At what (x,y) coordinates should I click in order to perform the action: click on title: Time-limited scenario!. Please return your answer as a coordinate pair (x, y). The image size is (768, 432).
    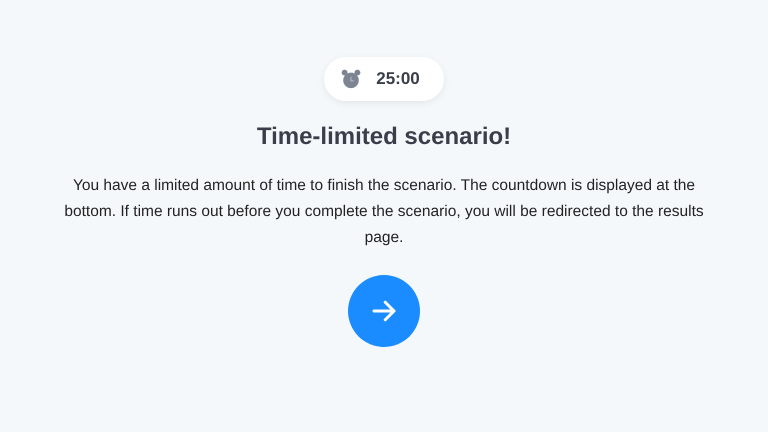
    Looking at the image, I should click on (384, 137).